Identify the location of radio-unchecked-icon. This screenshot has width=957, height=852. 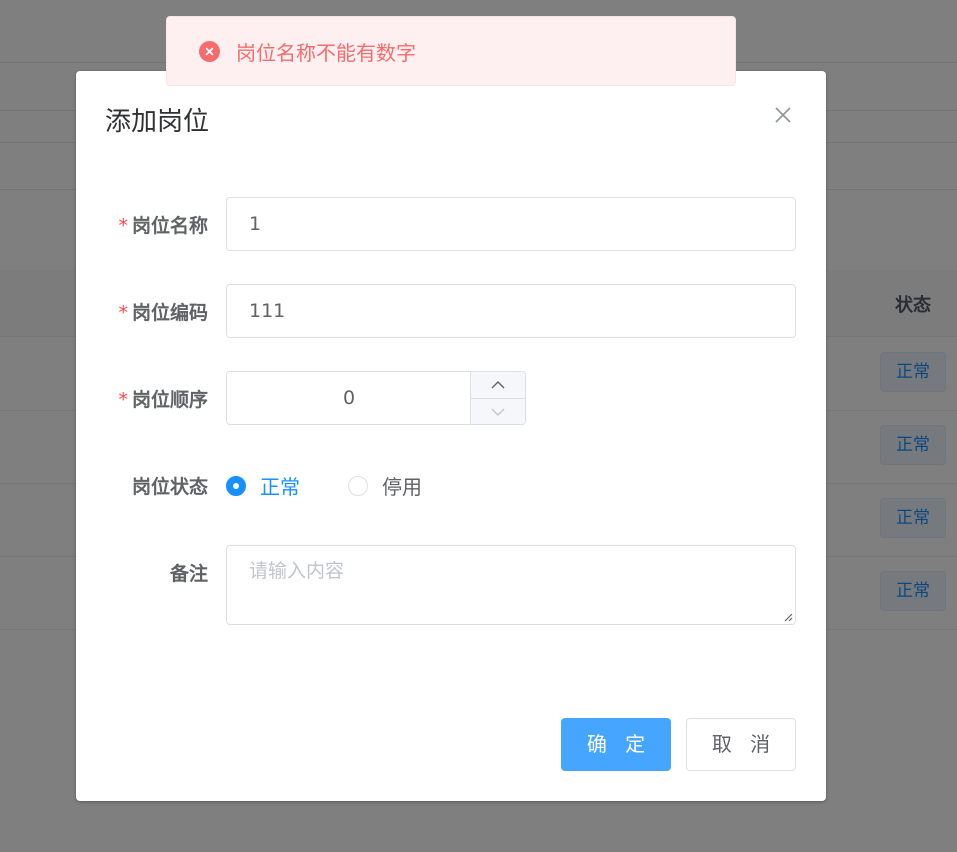
(358, 485).